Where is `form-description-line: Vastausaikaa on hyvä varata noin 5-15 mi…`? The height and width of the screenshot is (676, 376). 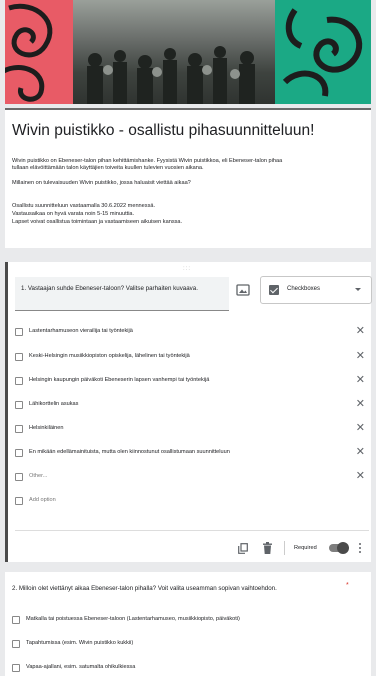 form-description-line: Vastausaikaa on hyvä varata noin 5-15 mi… is located at coordinates (73, 214).